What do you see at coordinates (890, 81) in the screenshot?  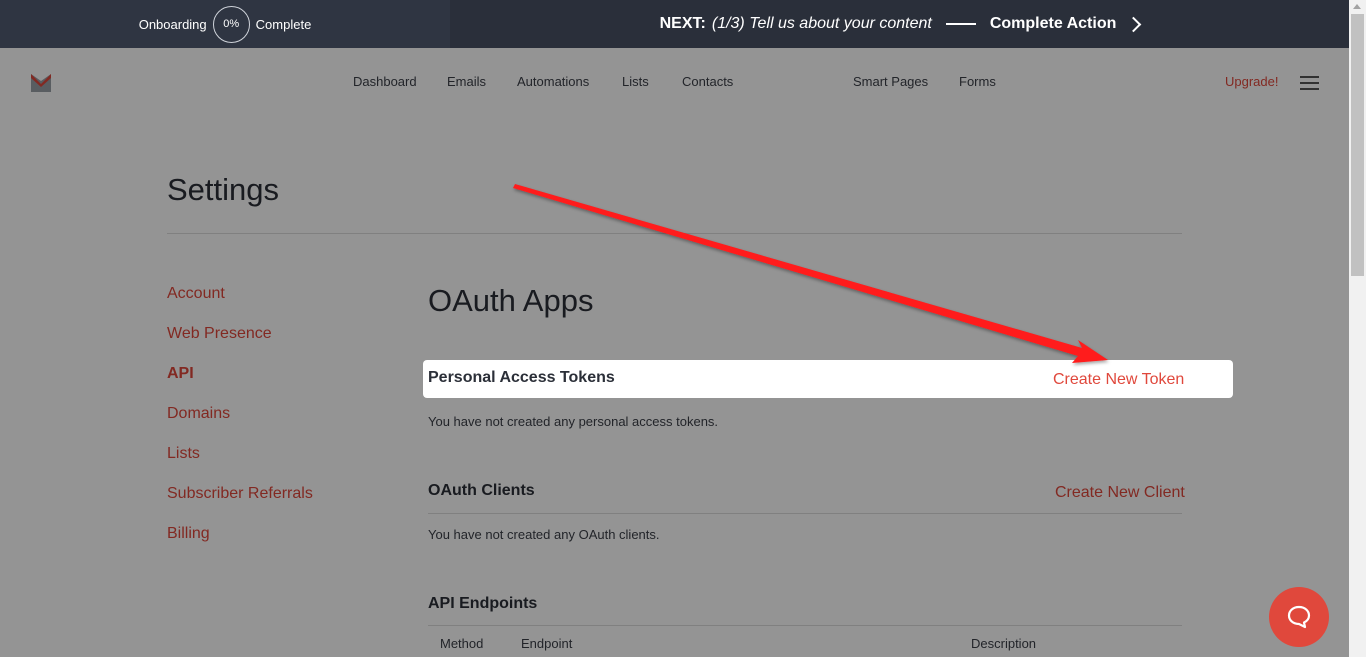 I see `nav-smart-pages: Smart Pages` at bounding box center [890, 81].